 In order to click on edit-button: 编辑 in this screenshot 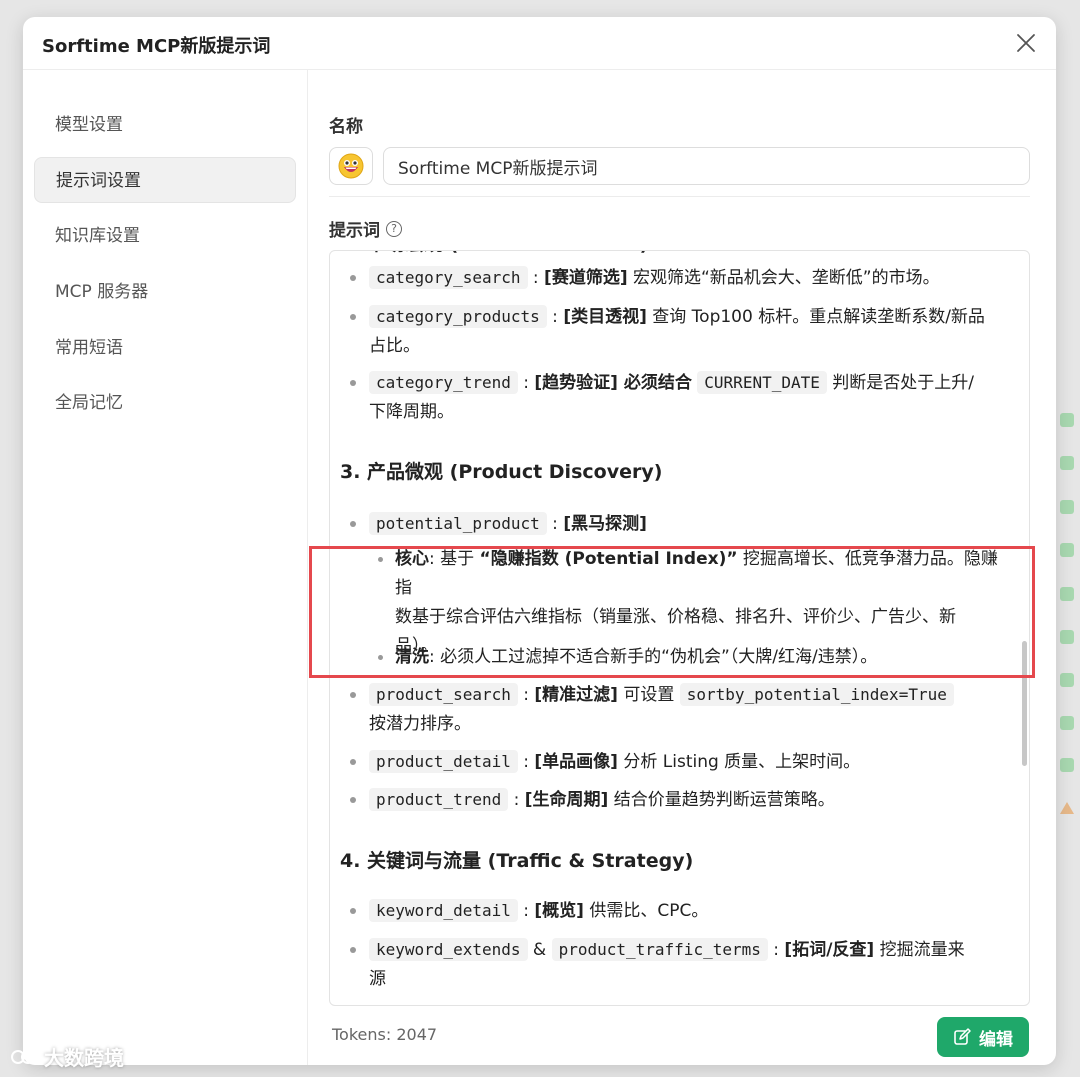, I will do `click(983, 1037)`.